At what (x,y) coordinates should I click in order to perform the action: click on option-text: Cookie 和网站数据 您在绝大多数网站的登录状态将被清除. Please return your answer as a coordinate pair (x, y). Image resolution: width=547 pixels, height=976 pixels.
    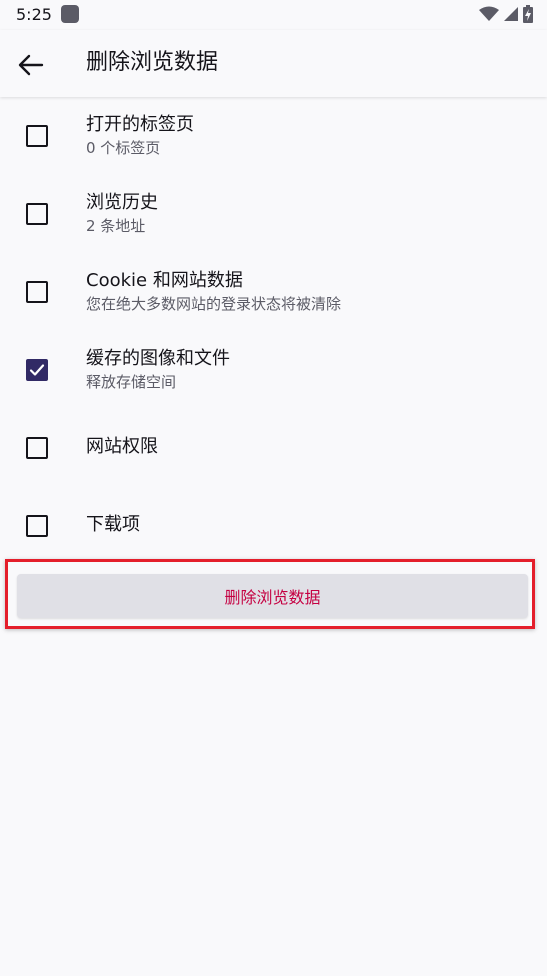
    Looking at the image, I should click on (213, 291).